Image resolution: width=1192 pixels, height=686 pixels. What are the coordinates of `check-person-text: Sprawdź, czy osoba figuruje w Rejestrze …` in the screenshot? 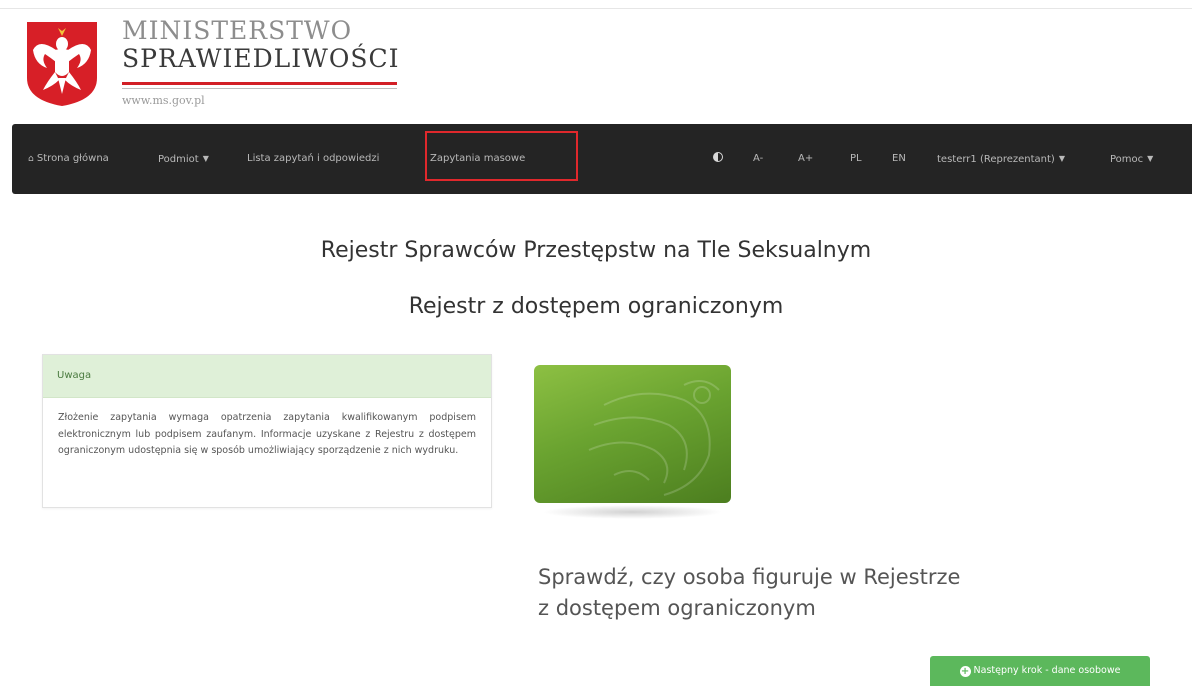 It's located at (798, 593).